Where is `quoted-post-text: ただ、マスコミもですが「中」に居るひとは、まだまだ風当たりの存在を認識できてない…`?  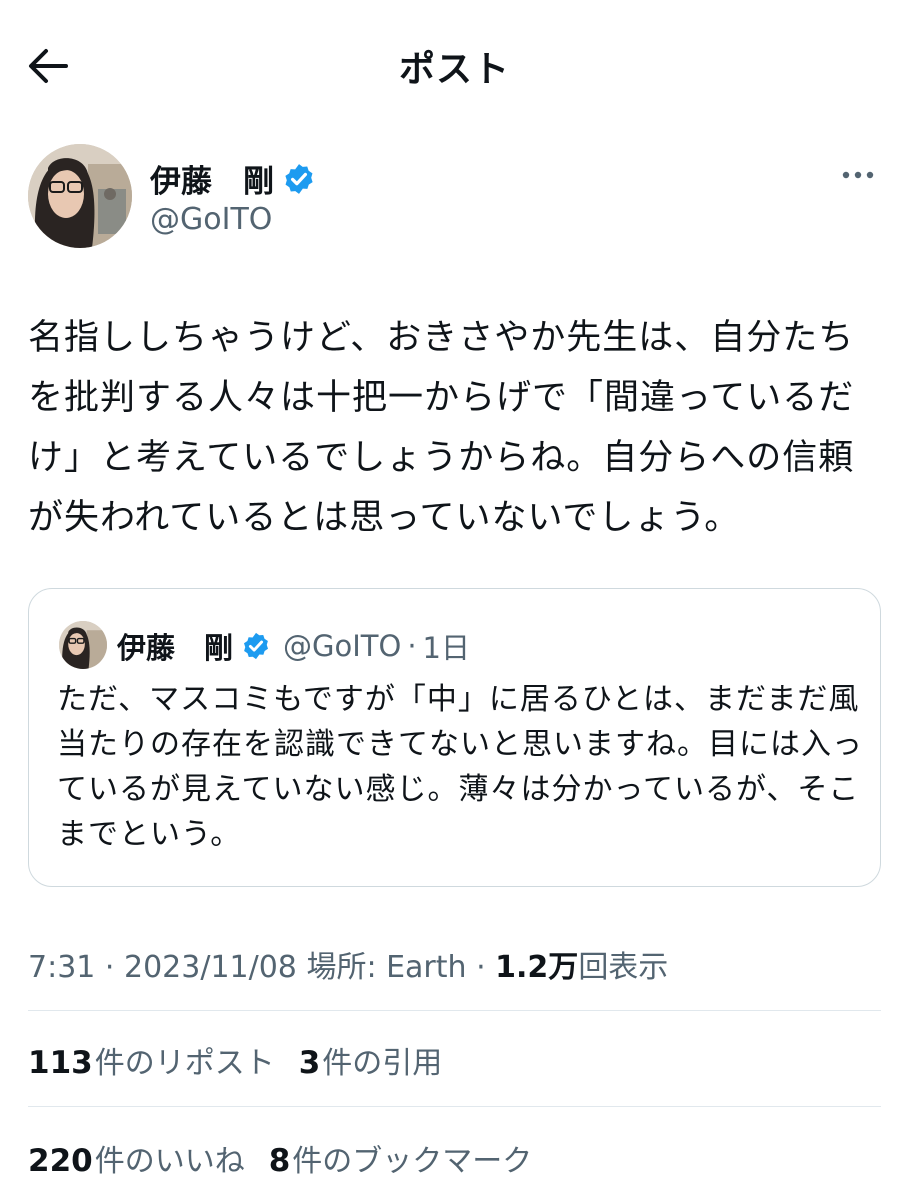
quoted-post-text: ただ、マスコミもですが「中」に居るひとは、まだまだ風当たりの存在を認識できてない… is located at coordinates (460, 767).